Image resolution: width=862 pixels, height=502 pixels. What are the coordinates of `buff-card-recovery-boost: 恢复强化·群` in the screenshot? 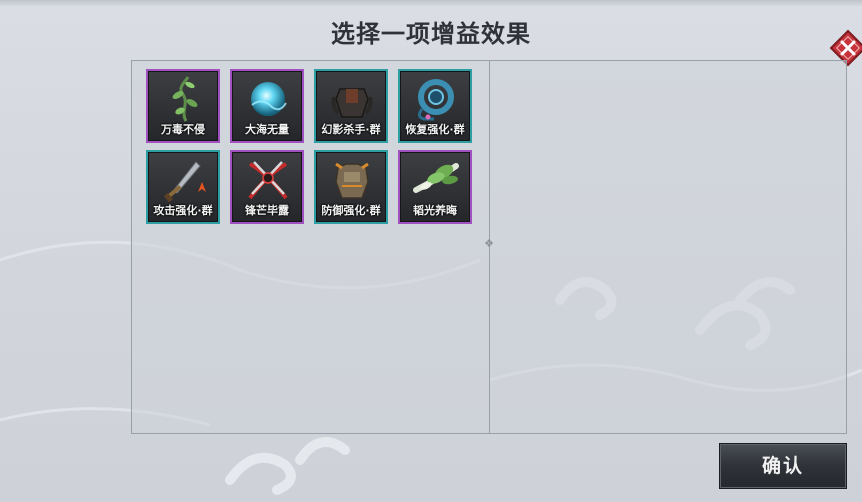 It's located at (435, 106).